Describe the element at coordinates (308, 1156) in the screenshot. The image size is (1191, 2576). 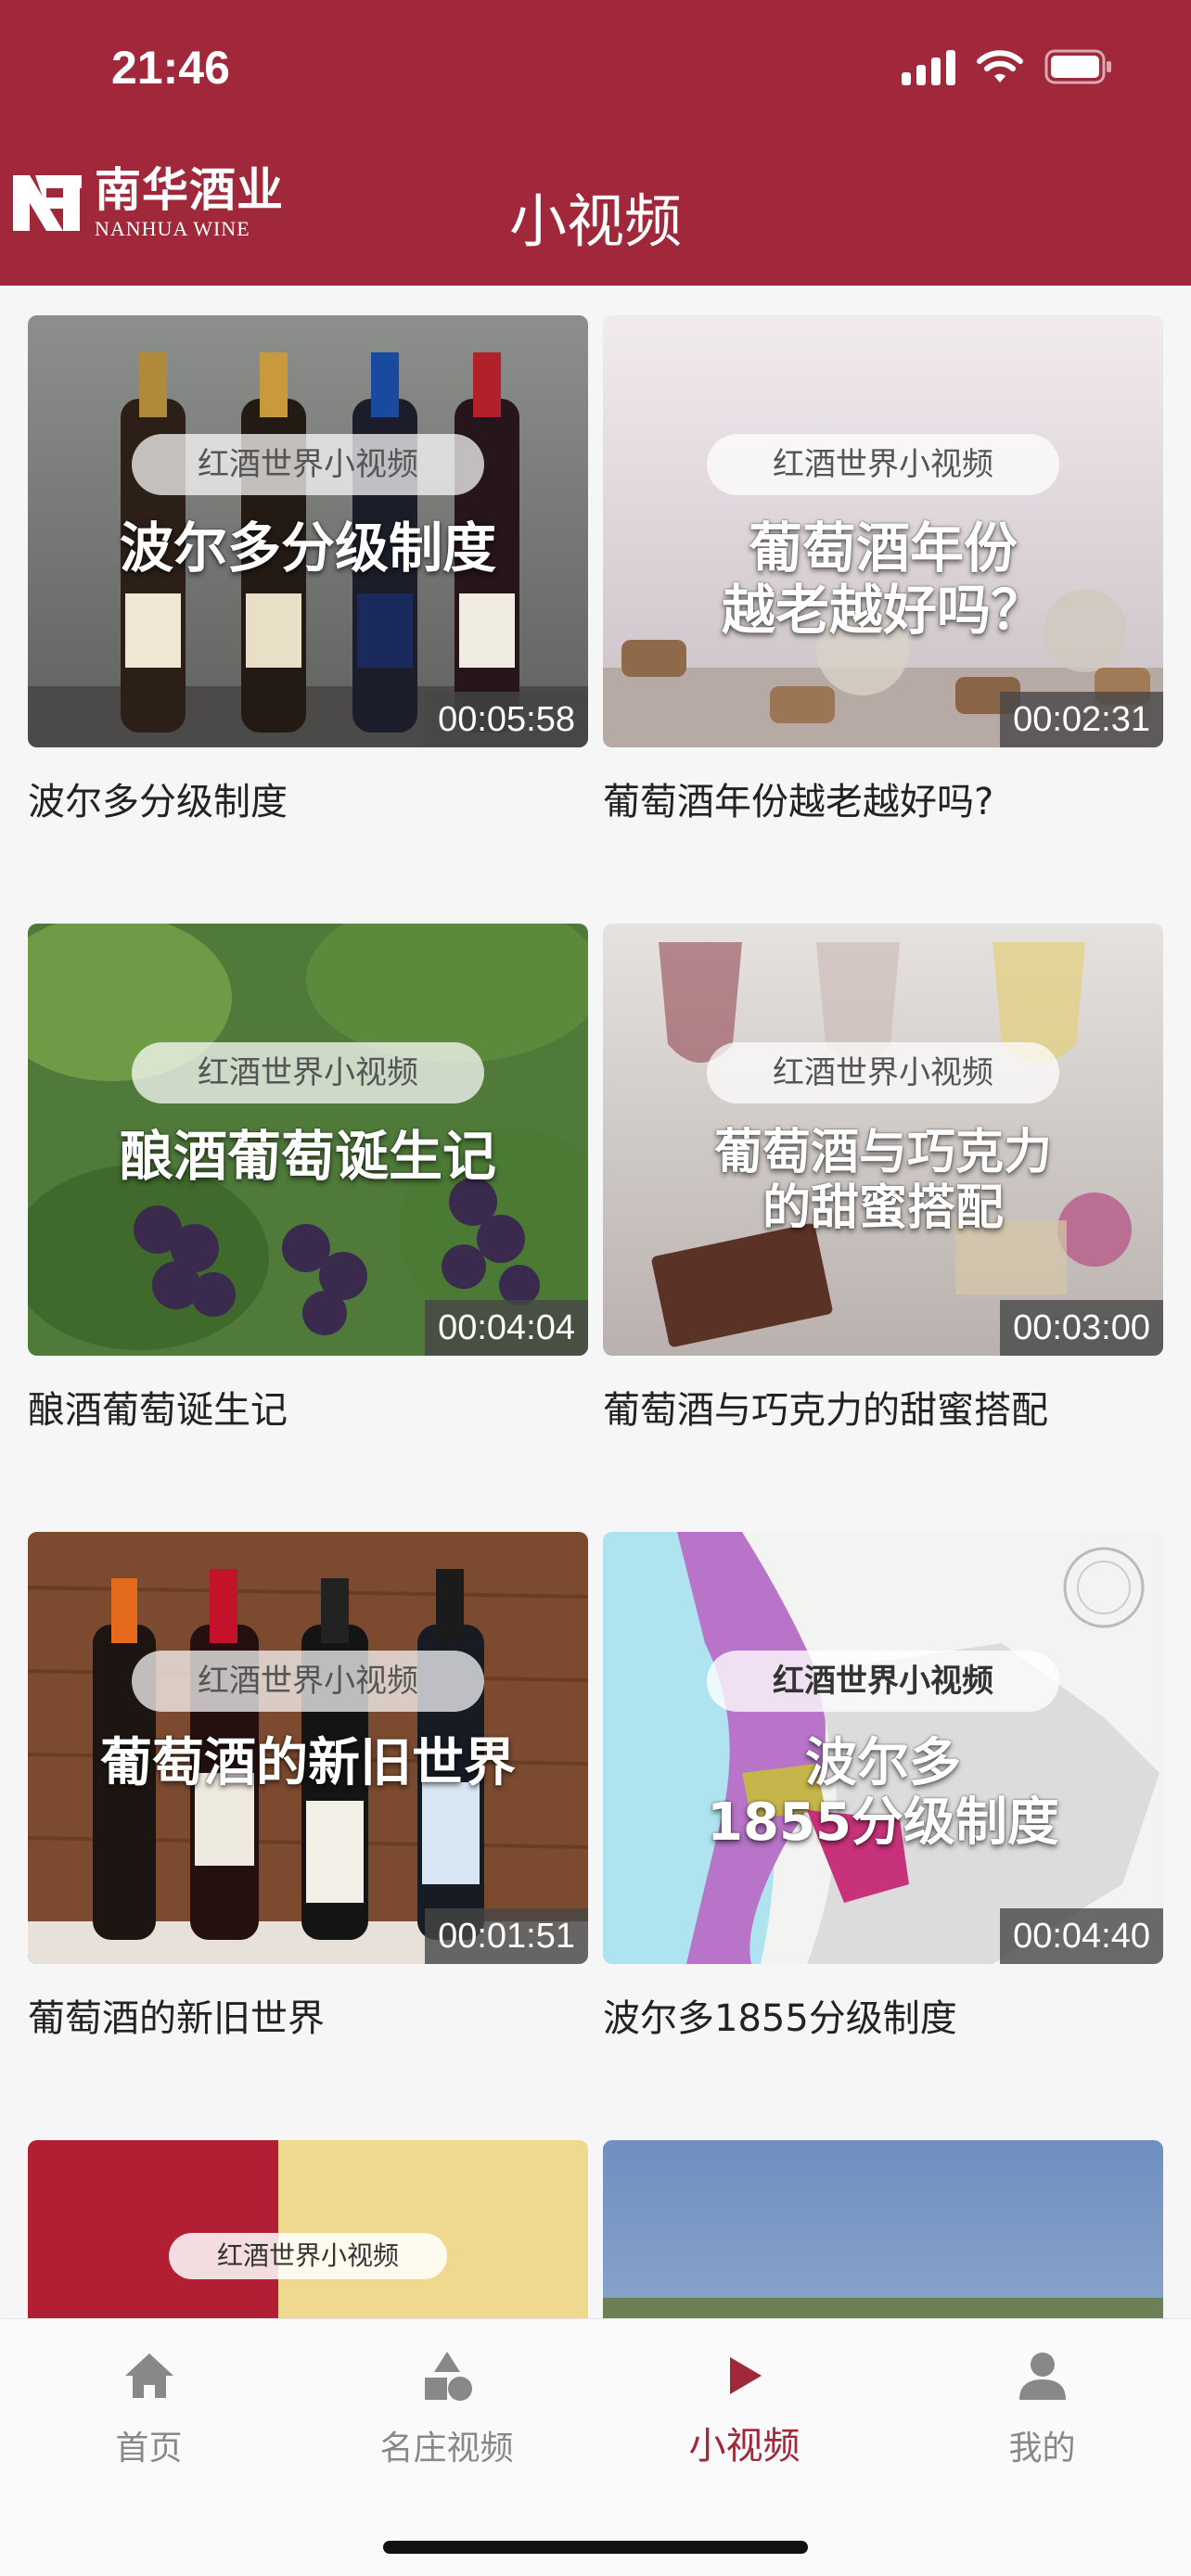
I see `thumbnail-headline: 酿酒葡萄诞生记` at that location.